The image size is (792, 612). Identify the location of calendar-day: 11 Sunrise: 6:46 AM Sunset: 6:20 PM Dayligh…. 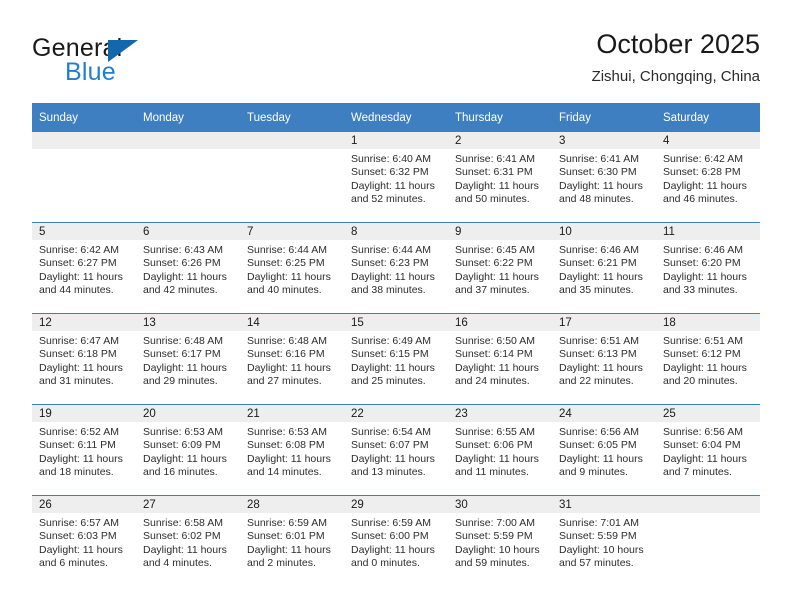
(708, 268).